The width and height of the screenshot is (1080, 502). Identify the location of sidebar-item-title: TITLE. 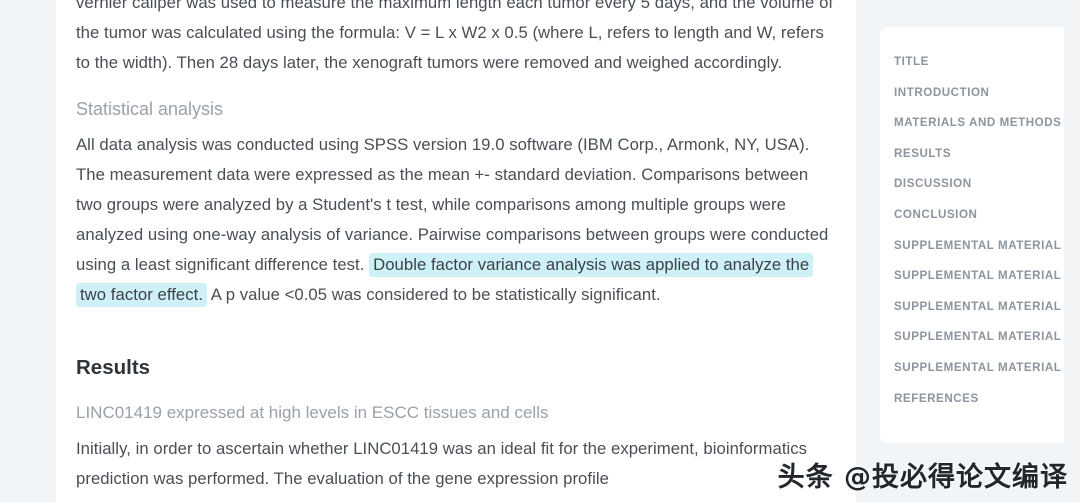
(979, 62).